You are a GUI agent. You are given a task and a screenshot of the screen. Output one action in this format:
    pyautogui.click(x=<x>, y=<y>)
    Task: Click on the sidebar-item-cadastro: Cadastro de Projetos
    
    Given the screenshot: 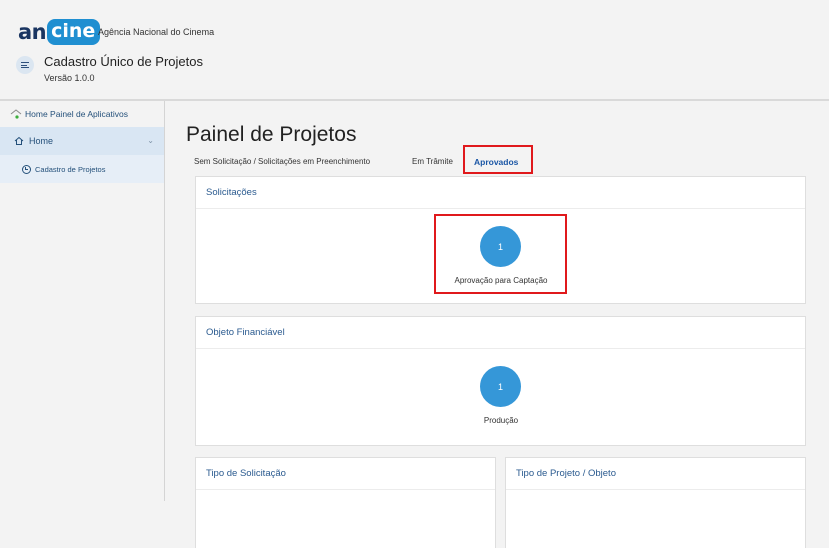 What is the action you would take?
    pyautogui.click(x=82, y=169)
    